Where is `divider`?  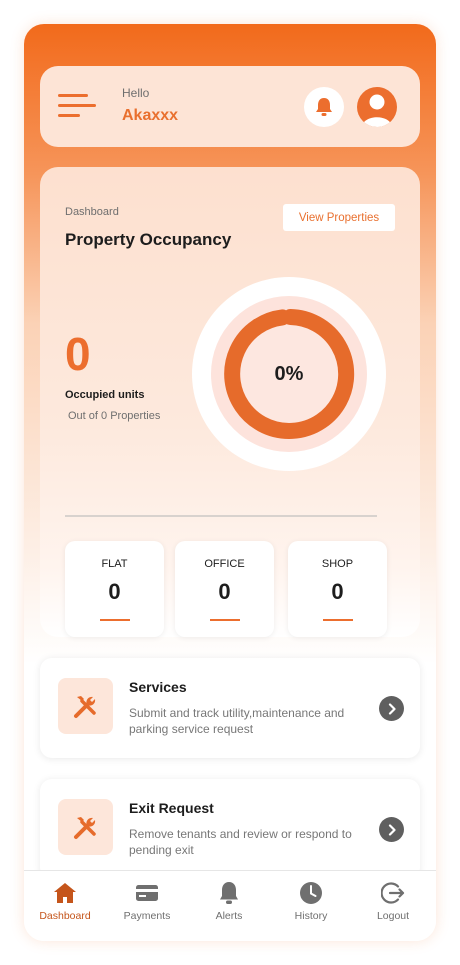
divider is located at coordinates (221, 516).